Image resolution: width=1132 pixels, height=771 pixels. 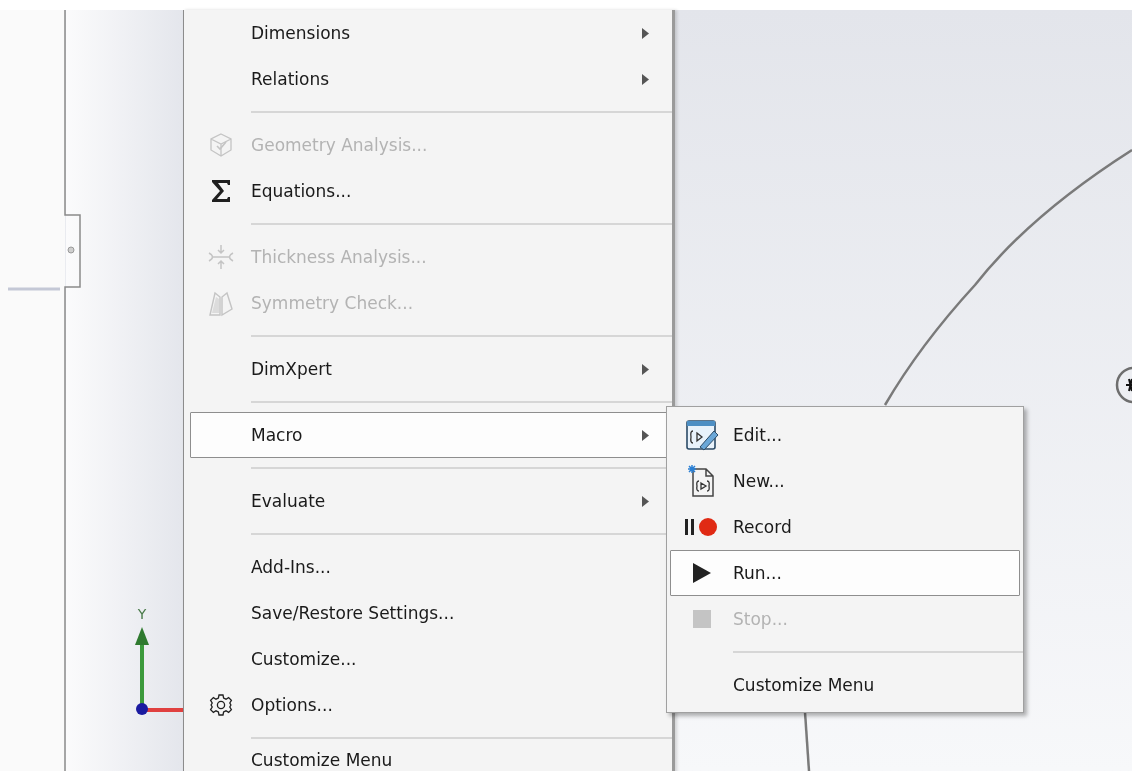 What do you see at coordinates (430, 501) in the screenshot?
I see `menu-item: Evaluate` at bounding box center [430, 501].